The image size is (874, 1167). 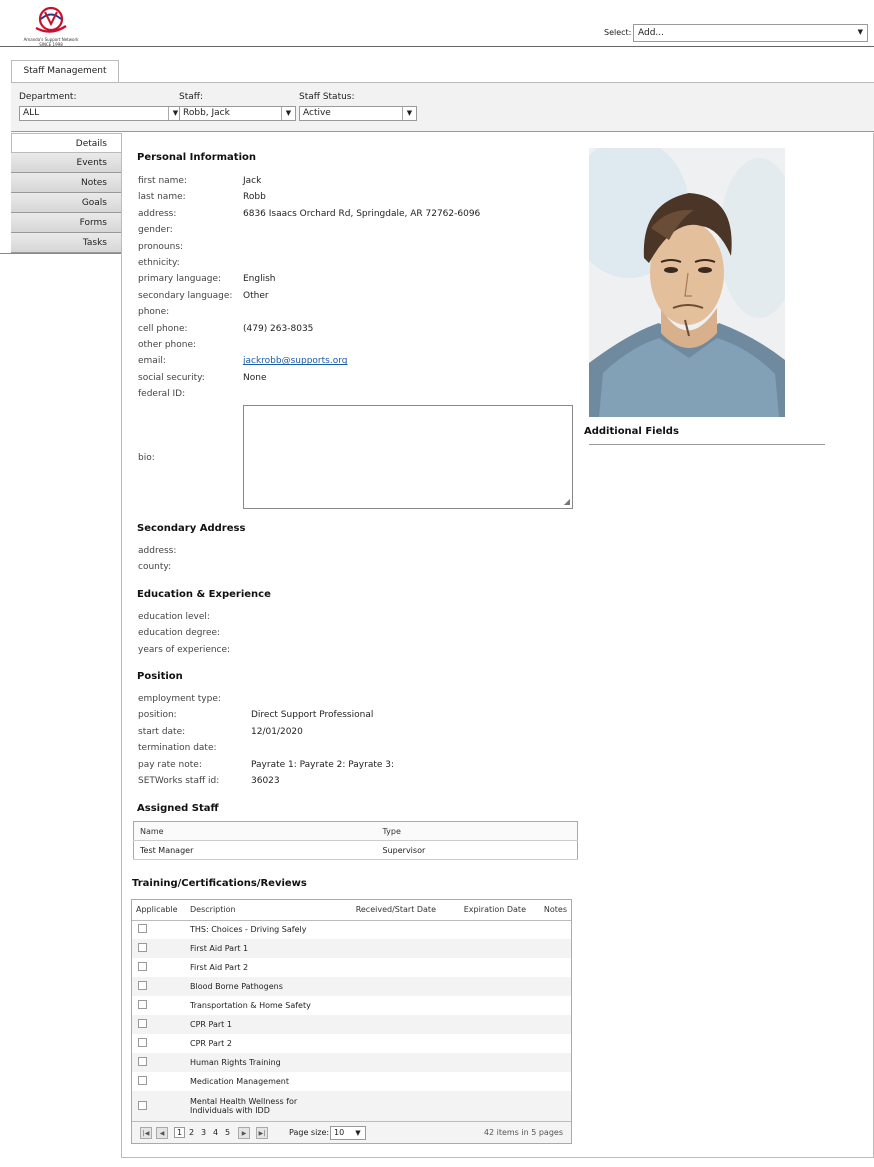 I want to click on field-value: 12/01/2020, so click(x=277, y=731).